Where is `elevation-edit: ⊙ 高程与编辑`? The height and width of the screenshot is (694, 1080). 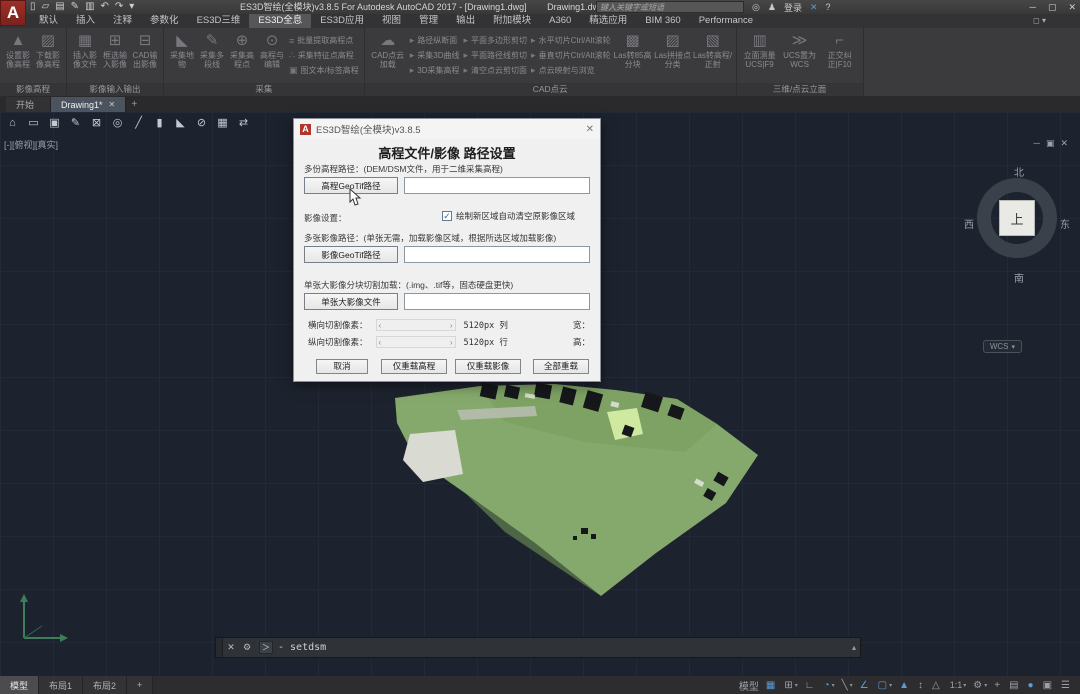 elevation-edit: ⊙ 高程与编辑 is located at coordinates (272, 49).